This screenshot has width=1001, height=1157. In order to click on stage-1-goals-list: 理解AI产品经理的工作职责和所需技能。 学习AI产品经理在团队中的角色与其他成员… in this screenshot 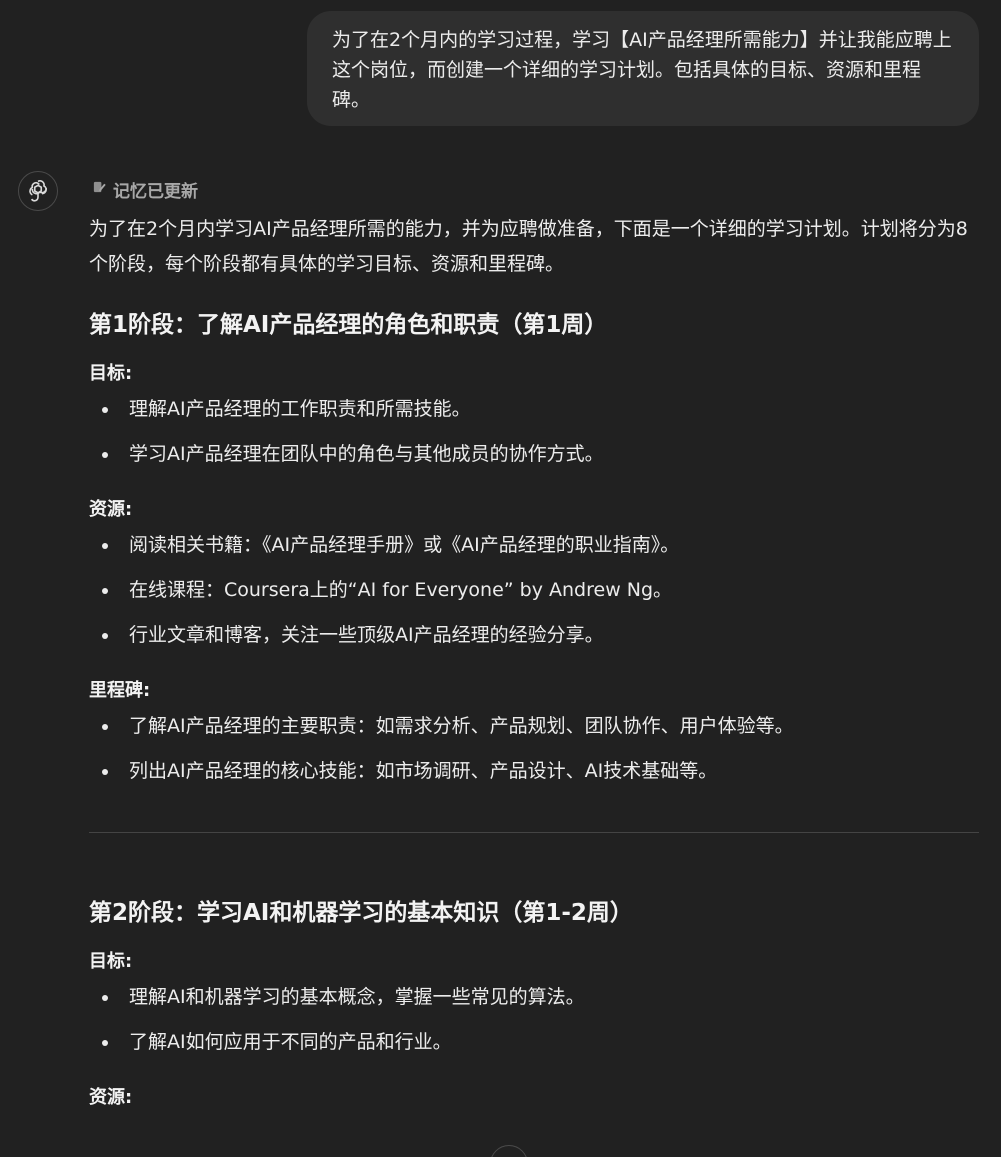, I will do `click(534, 440)`.